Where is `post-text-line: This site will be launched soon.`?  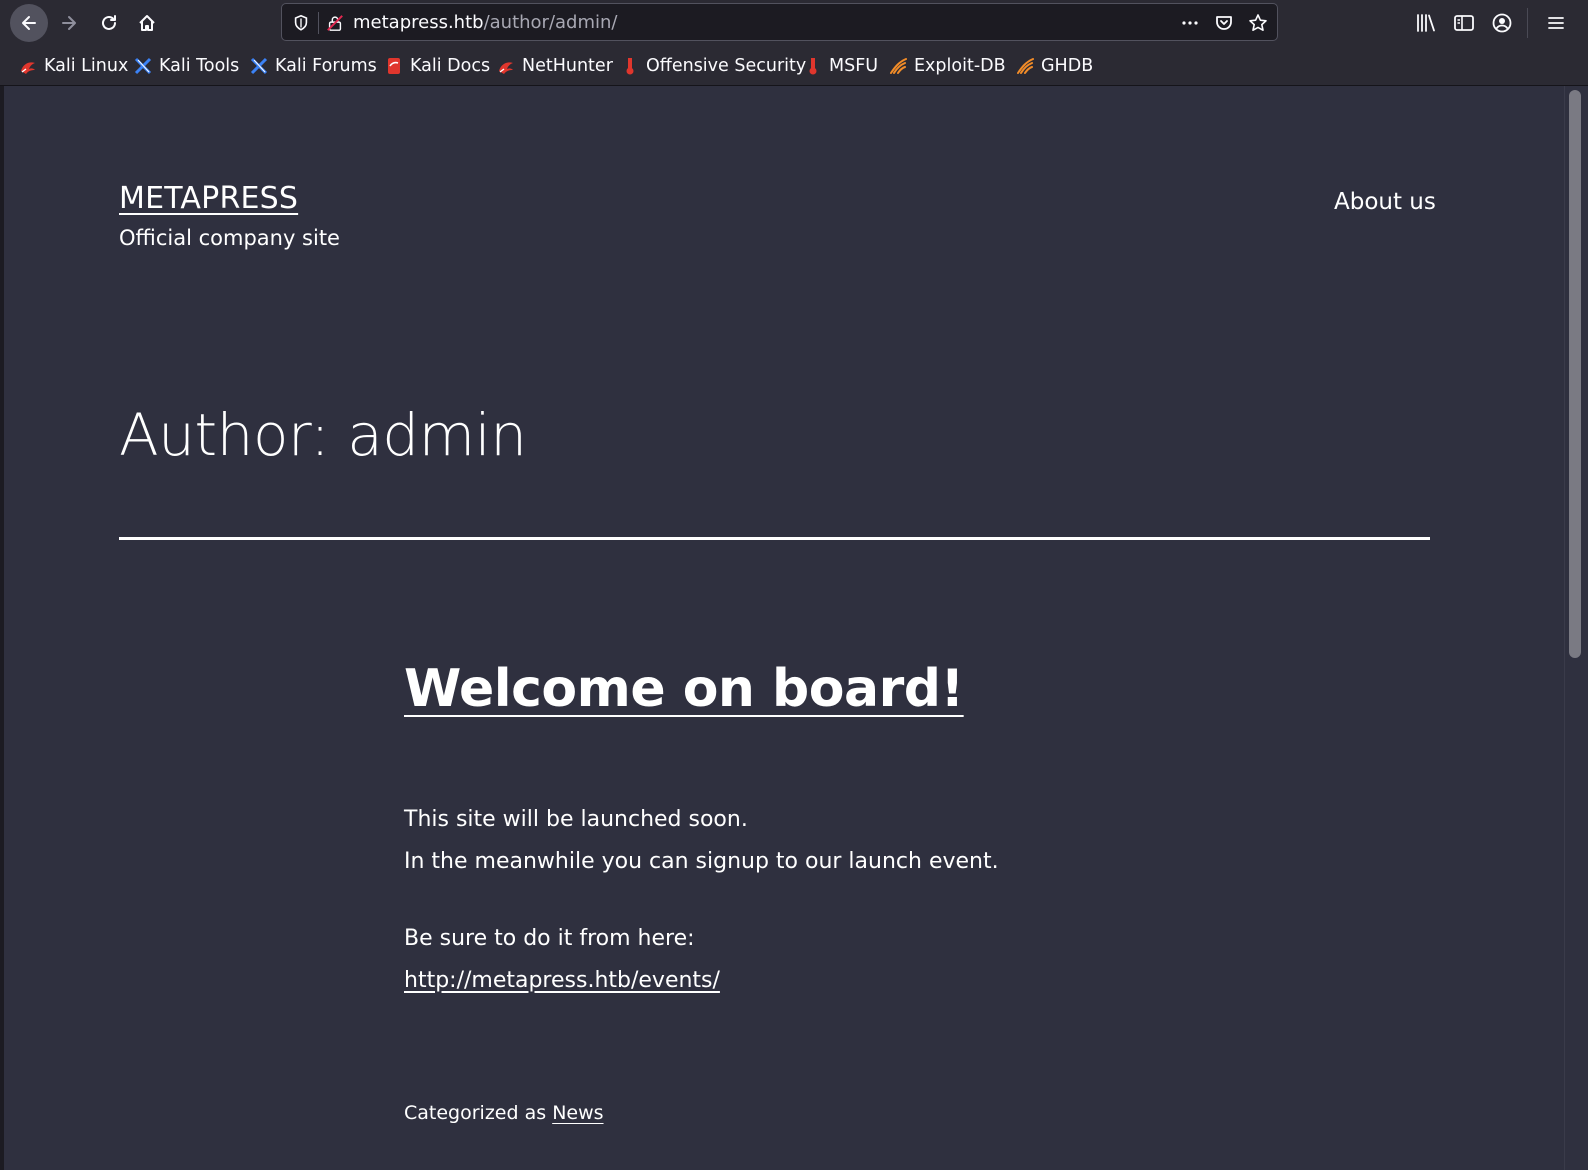
post-text-line: This site will be launched soon. is located at coordinates (576, 819).